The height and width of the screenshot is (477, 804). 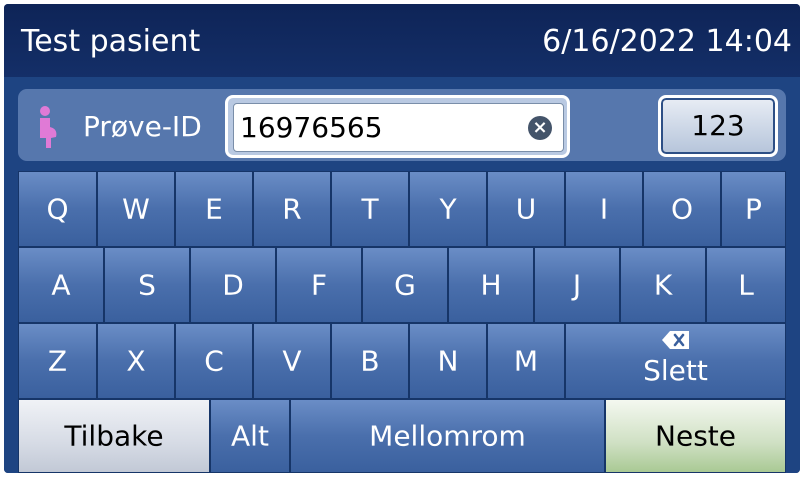 I want to click on key-b: B, so click(x=370, y=361).